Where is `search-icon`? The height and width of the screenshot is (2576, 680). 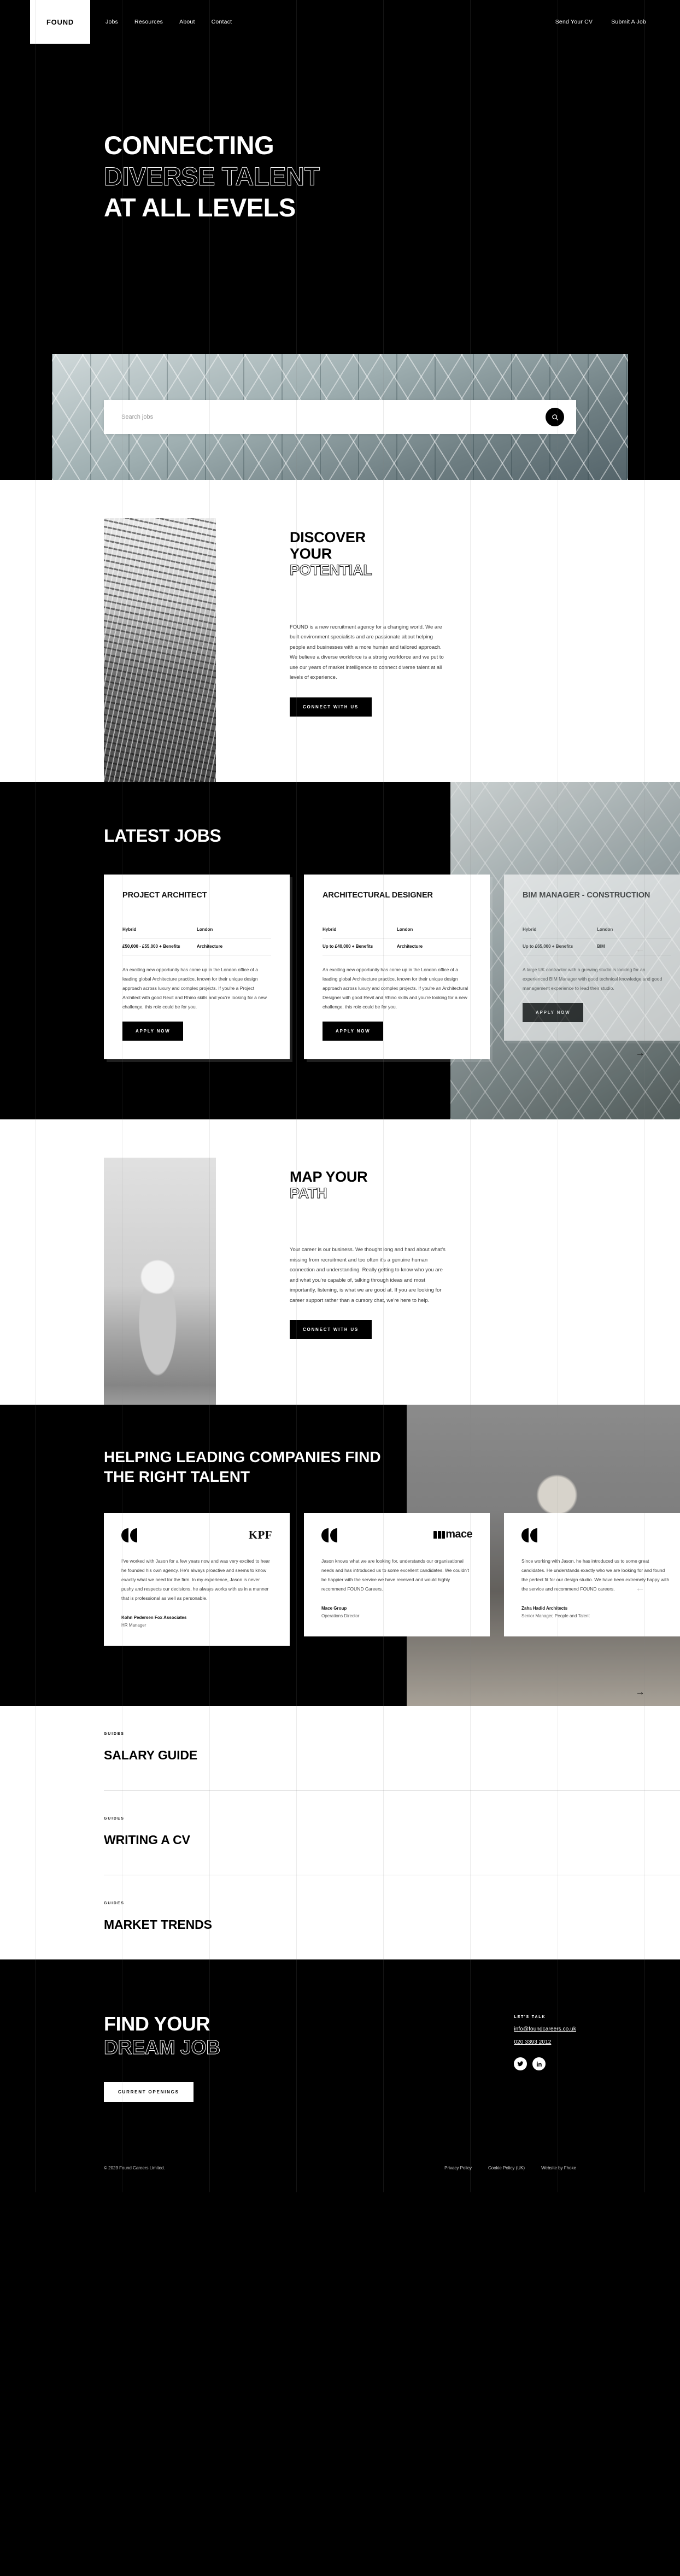
search-icon is located at coordinates (555, 417).